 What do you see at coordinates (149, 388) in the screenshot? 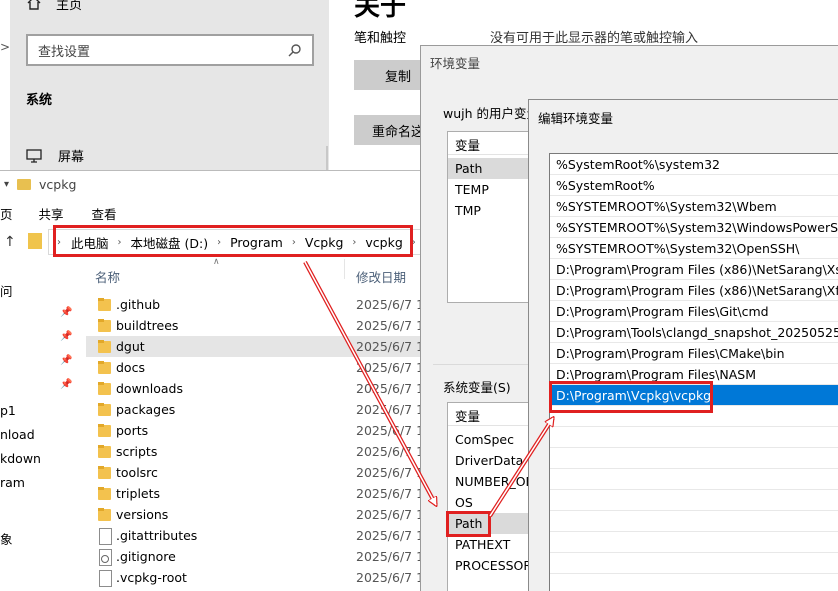
I see `file-name: downloads` at bounding box center [149, 388].